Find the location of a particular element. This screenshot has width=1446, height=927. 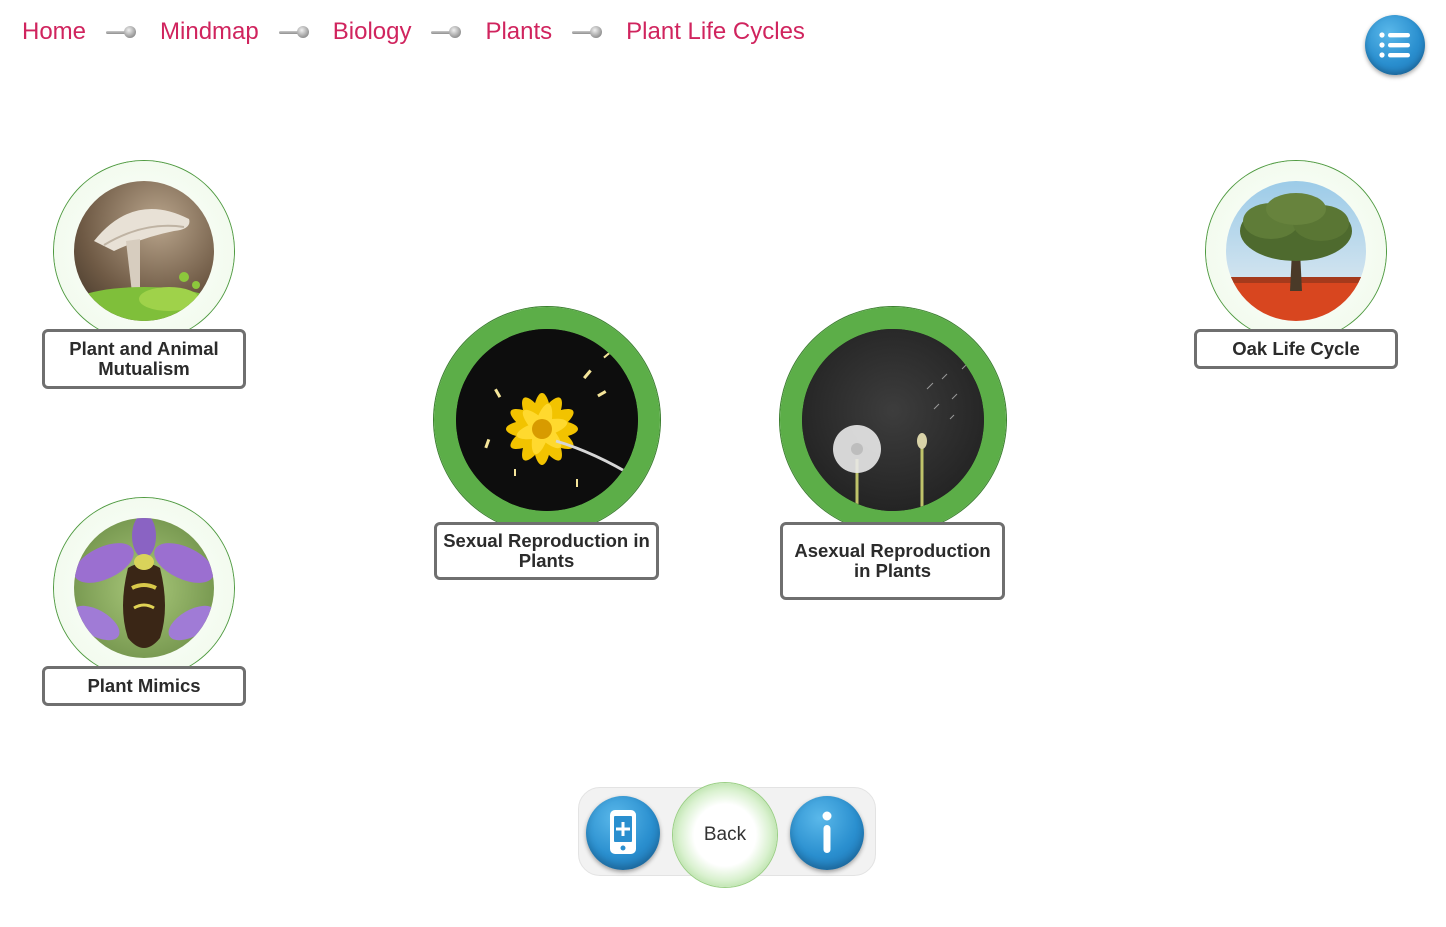

breadcrumb-home: Home is located at coordinates (54, 32).